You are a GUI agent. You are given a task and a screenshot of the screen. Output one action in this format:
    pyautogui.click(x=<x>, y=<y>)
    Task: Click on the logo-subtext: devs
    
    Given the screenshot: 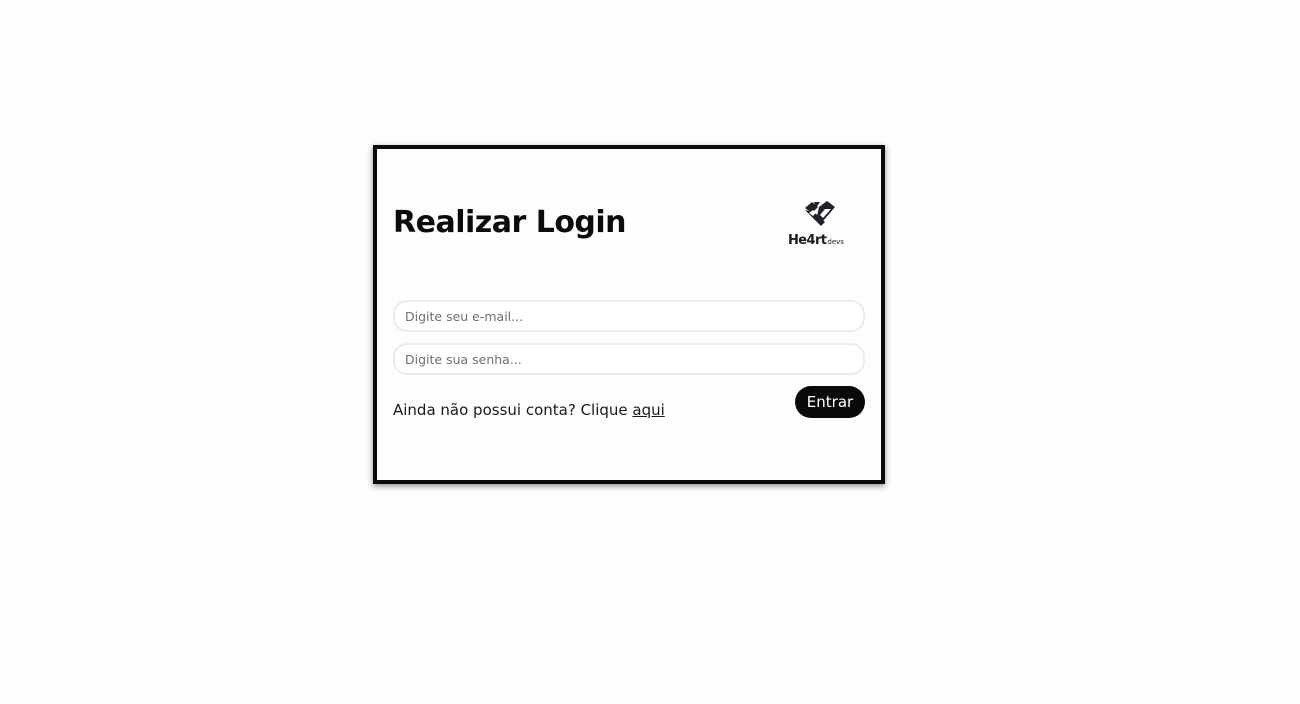 What is the action you would take?
    pyautogui.click(x=835, y=242)
    